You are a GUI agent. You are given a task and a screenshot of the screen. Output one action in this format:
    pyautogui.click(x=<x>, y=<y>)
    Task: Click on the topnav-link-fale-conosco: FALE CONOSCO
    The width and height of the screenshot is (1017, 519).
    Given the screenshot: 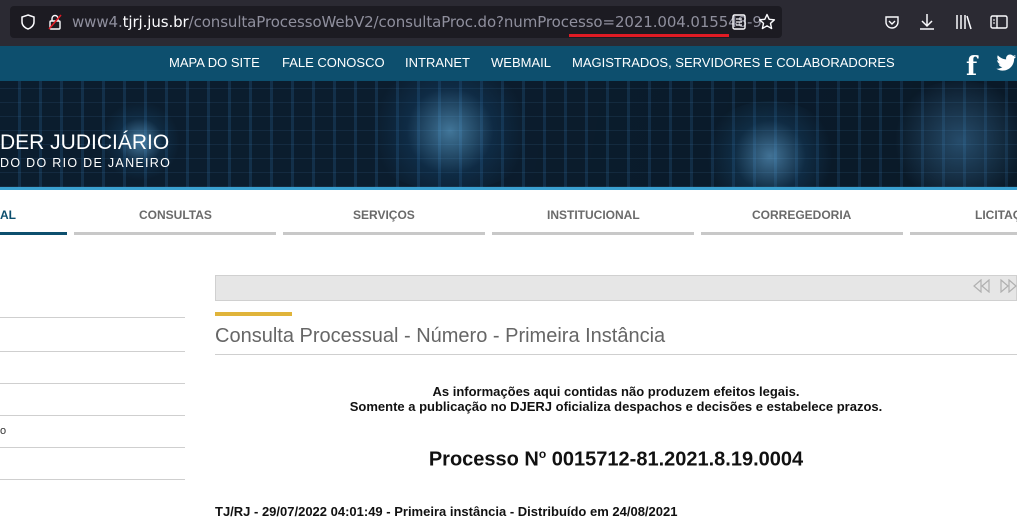 What is the action you would take?
    pyautogui.click(x=333, y=62)
    